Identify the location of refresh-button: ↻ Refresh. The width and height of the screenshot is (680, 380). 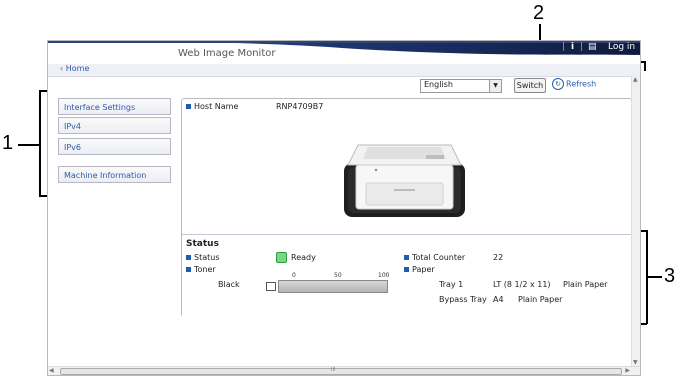
(574, 84).